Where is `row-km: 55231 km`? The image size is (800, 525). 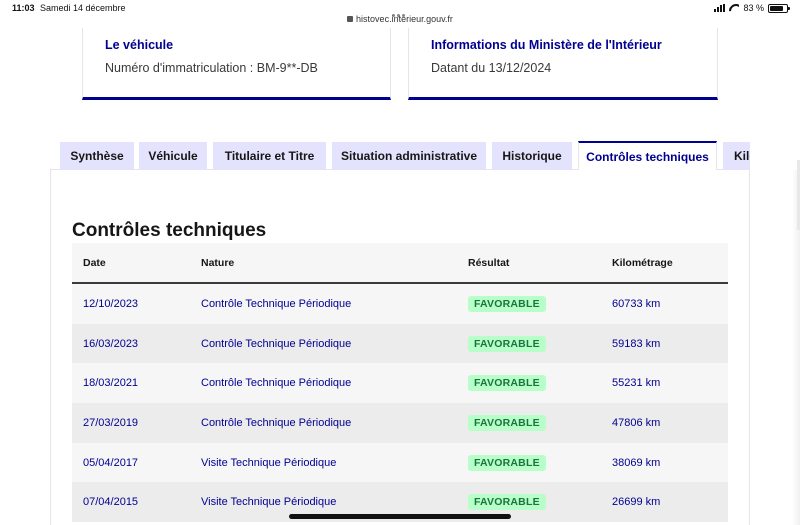 row-km: 55231 km is located at coordinates (636, 383).